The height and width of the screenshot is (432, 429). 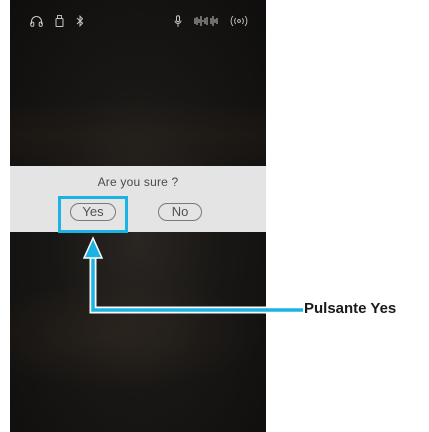 I want to click on callout-label: Pulsante Yes, so click(x=350, y=308).